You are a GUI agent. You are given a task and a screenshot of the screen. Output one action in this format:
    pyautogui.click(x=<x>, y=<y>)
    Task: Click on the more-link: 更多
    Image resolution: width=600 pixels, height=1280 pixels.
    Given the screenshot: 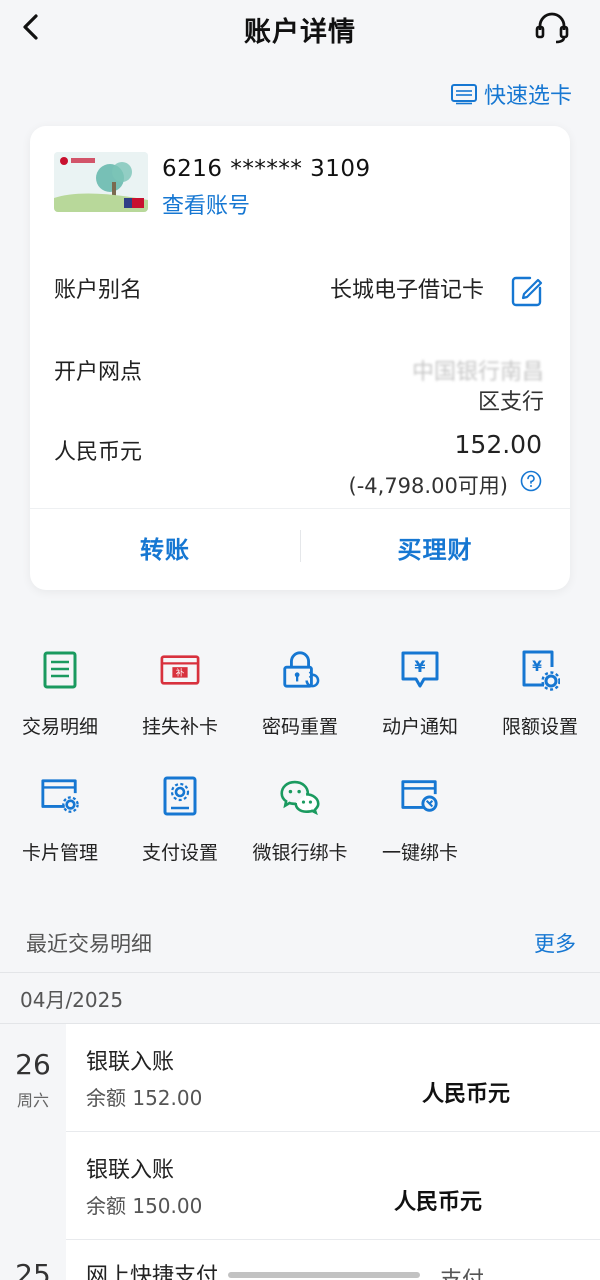 What is the action you would take?
    pyautogui.click(x=555, y=943)
    